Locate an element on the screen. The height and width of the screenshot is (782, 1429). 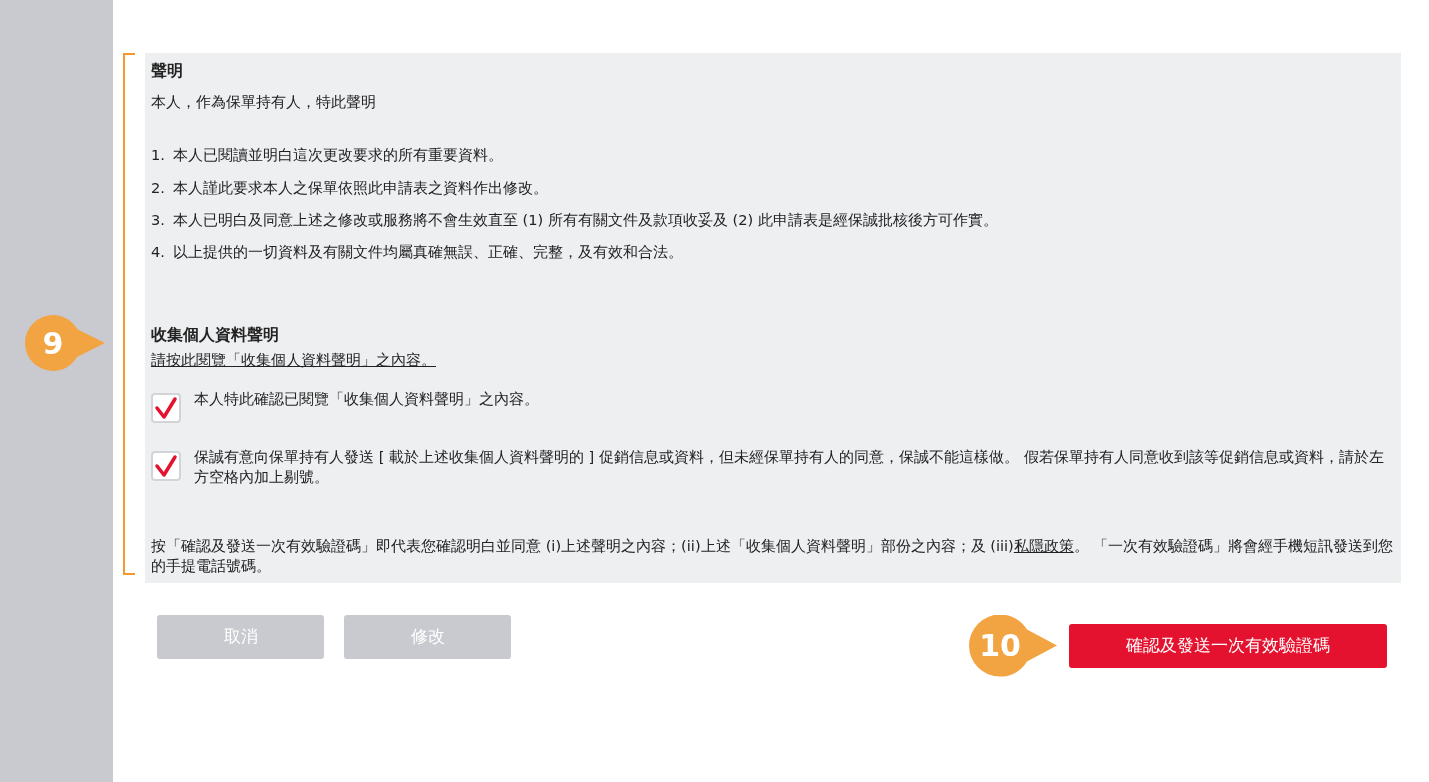
consent-text: 按「確認及發送一次有效驗證碼」即代表您確認明白並同意 (i)上述聲明之內容；(ii)上述「收集個人資料聲明」部份之內容；及 (iii)私隱政策。 「一次有效驗證碼」將會經手機短訊發送到您的手提電話號碼。 is located at coordinates (773, 556).